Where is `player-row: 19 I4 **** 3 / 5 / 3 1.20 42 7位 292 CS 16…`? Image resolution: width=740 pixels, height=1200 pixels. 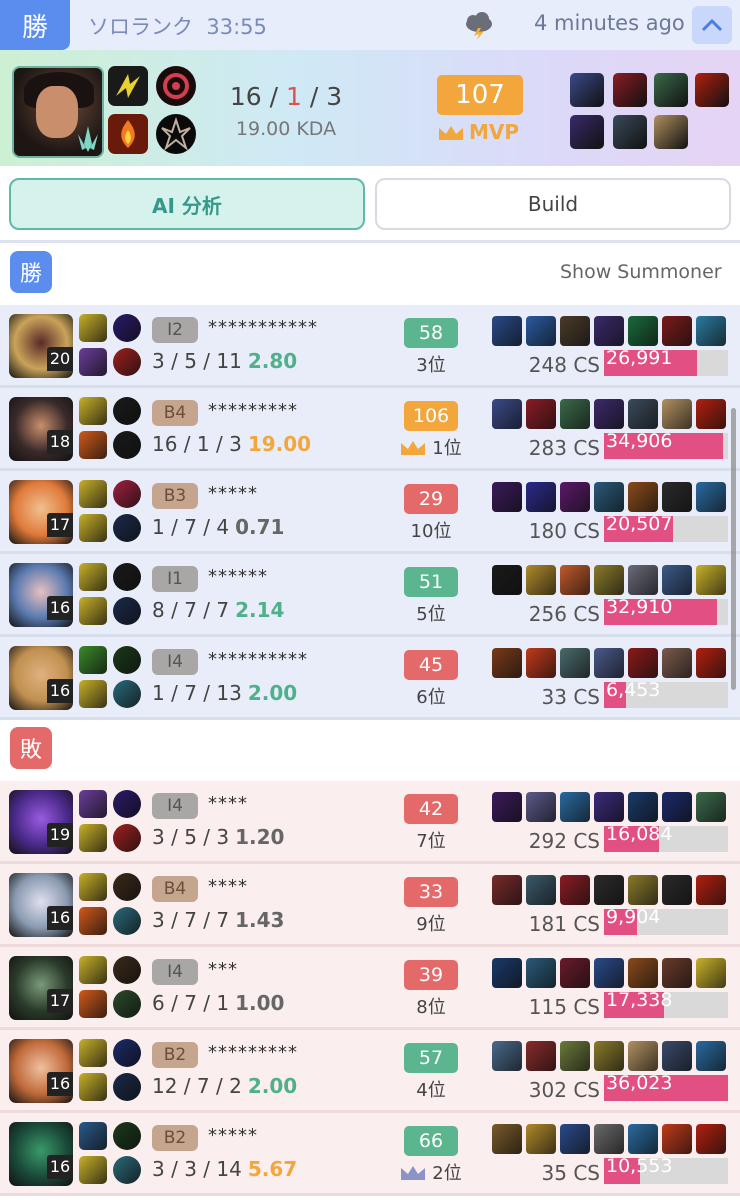 player-row: 19 I4 **** 3 / 5 / 3 1.20 42 7位 292 CS 16… is located at coordinates (370, 822).